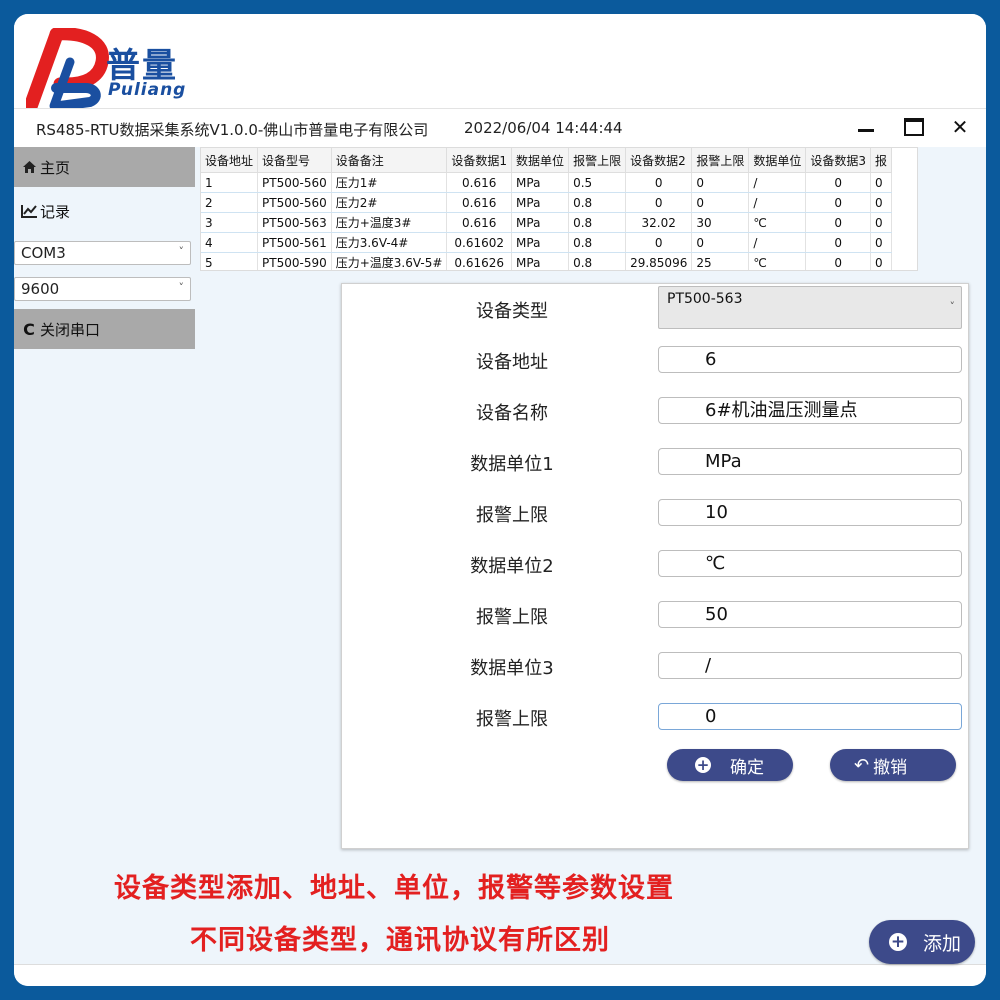  Describe the element at coordinates (55, 167) in the screenshot. I see `sidebar-item-label: 主页` at that location.